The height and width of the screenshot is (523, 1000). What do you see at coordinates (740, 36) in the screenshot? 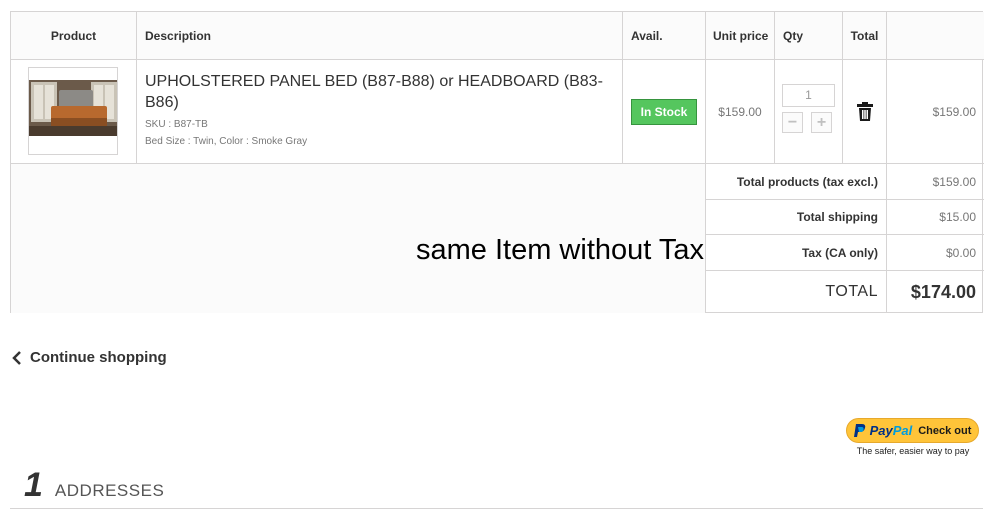
I see `header-unit-price: Unit price` at bounding box center [740, 36].